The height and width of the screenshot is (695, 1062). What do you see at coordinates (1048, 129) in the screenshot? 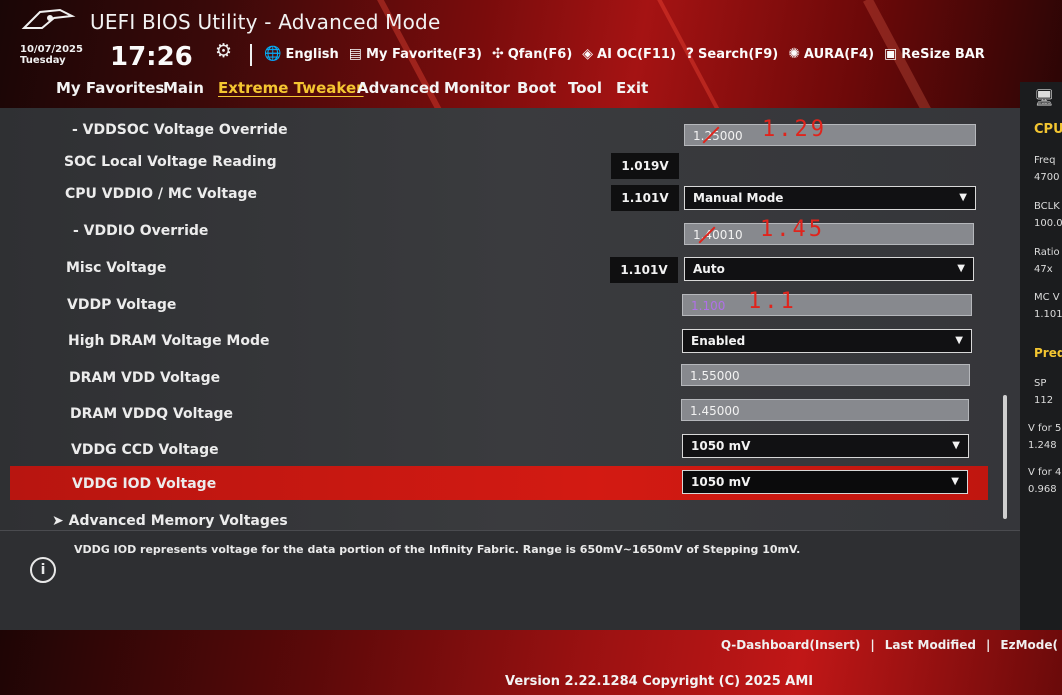
I see `sidebar-cpu-heading: CPU` at bounding box center [1048, 129].